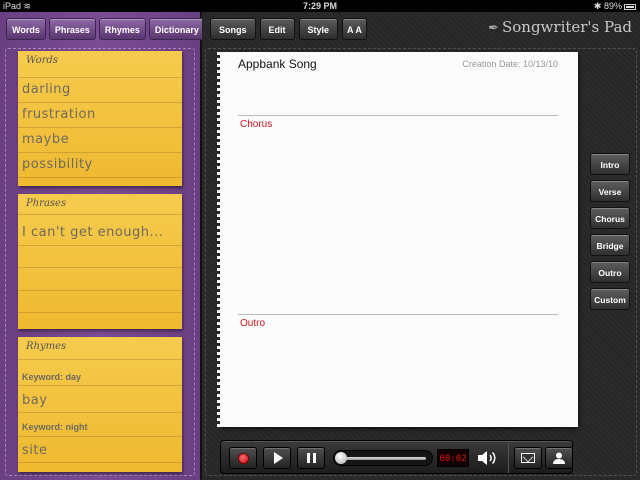  I want to click on section-buttons: Intro Verse Chorus Bridge Outro Custom, so click(610, 231).